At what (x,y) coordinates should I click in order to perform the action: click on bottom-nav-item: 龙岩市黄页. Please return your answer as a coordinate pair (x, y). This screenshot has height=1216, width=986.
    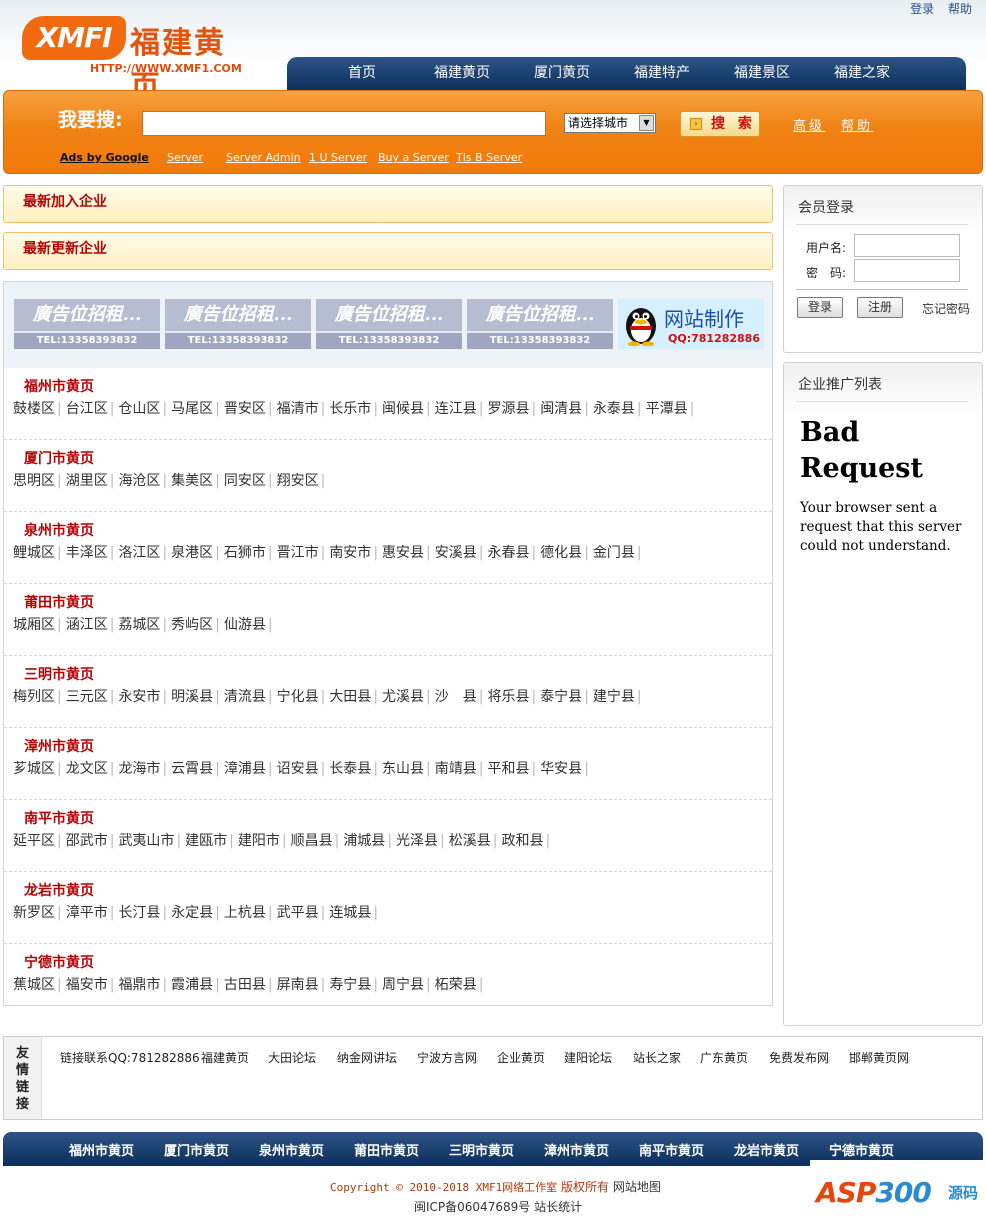
    Looking at the image, I should click on (766, 1149).